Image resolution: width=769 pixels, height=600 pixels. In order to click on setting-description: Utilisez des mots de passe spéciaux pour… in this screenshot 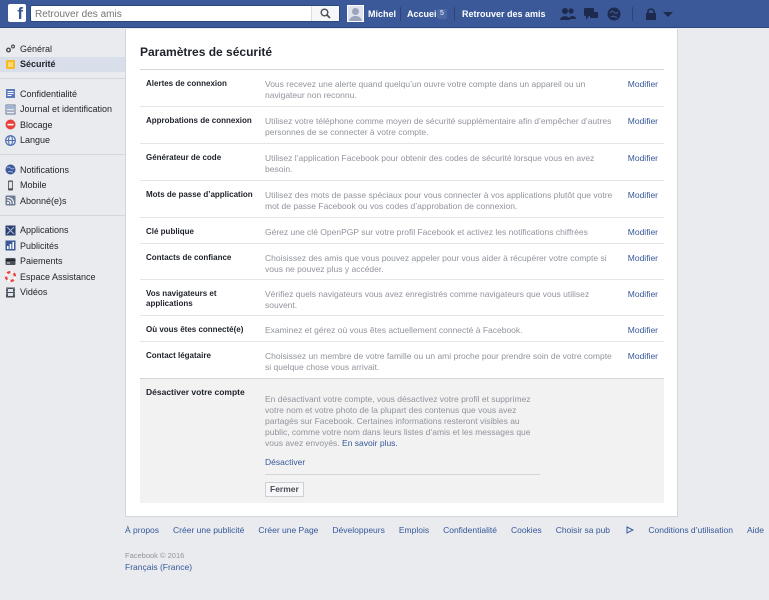, I will do `click(439, 200)`.